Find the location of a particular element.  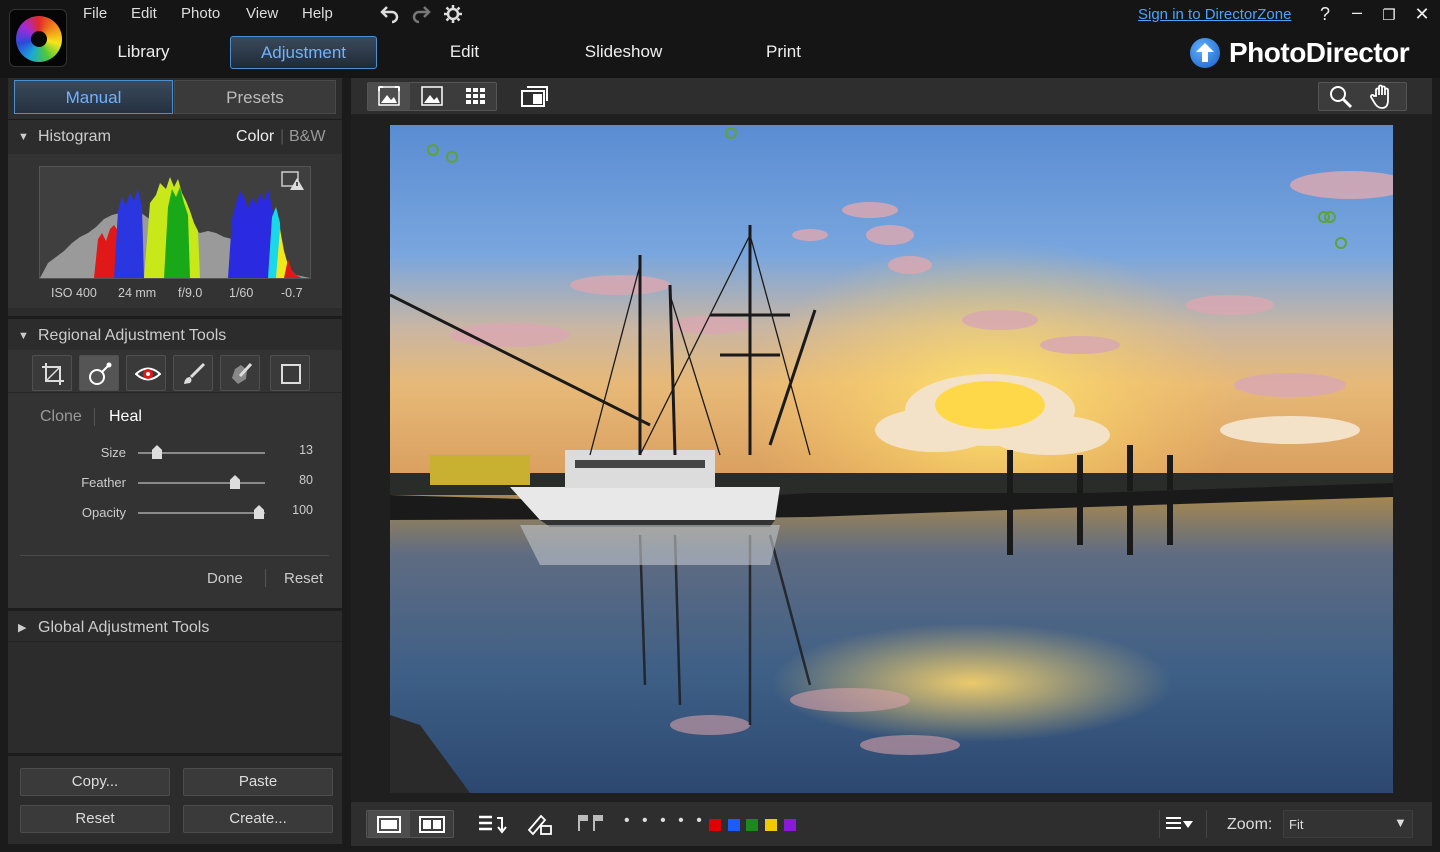

exif-shutter: 1/60 is located at coordinates (241, 293).